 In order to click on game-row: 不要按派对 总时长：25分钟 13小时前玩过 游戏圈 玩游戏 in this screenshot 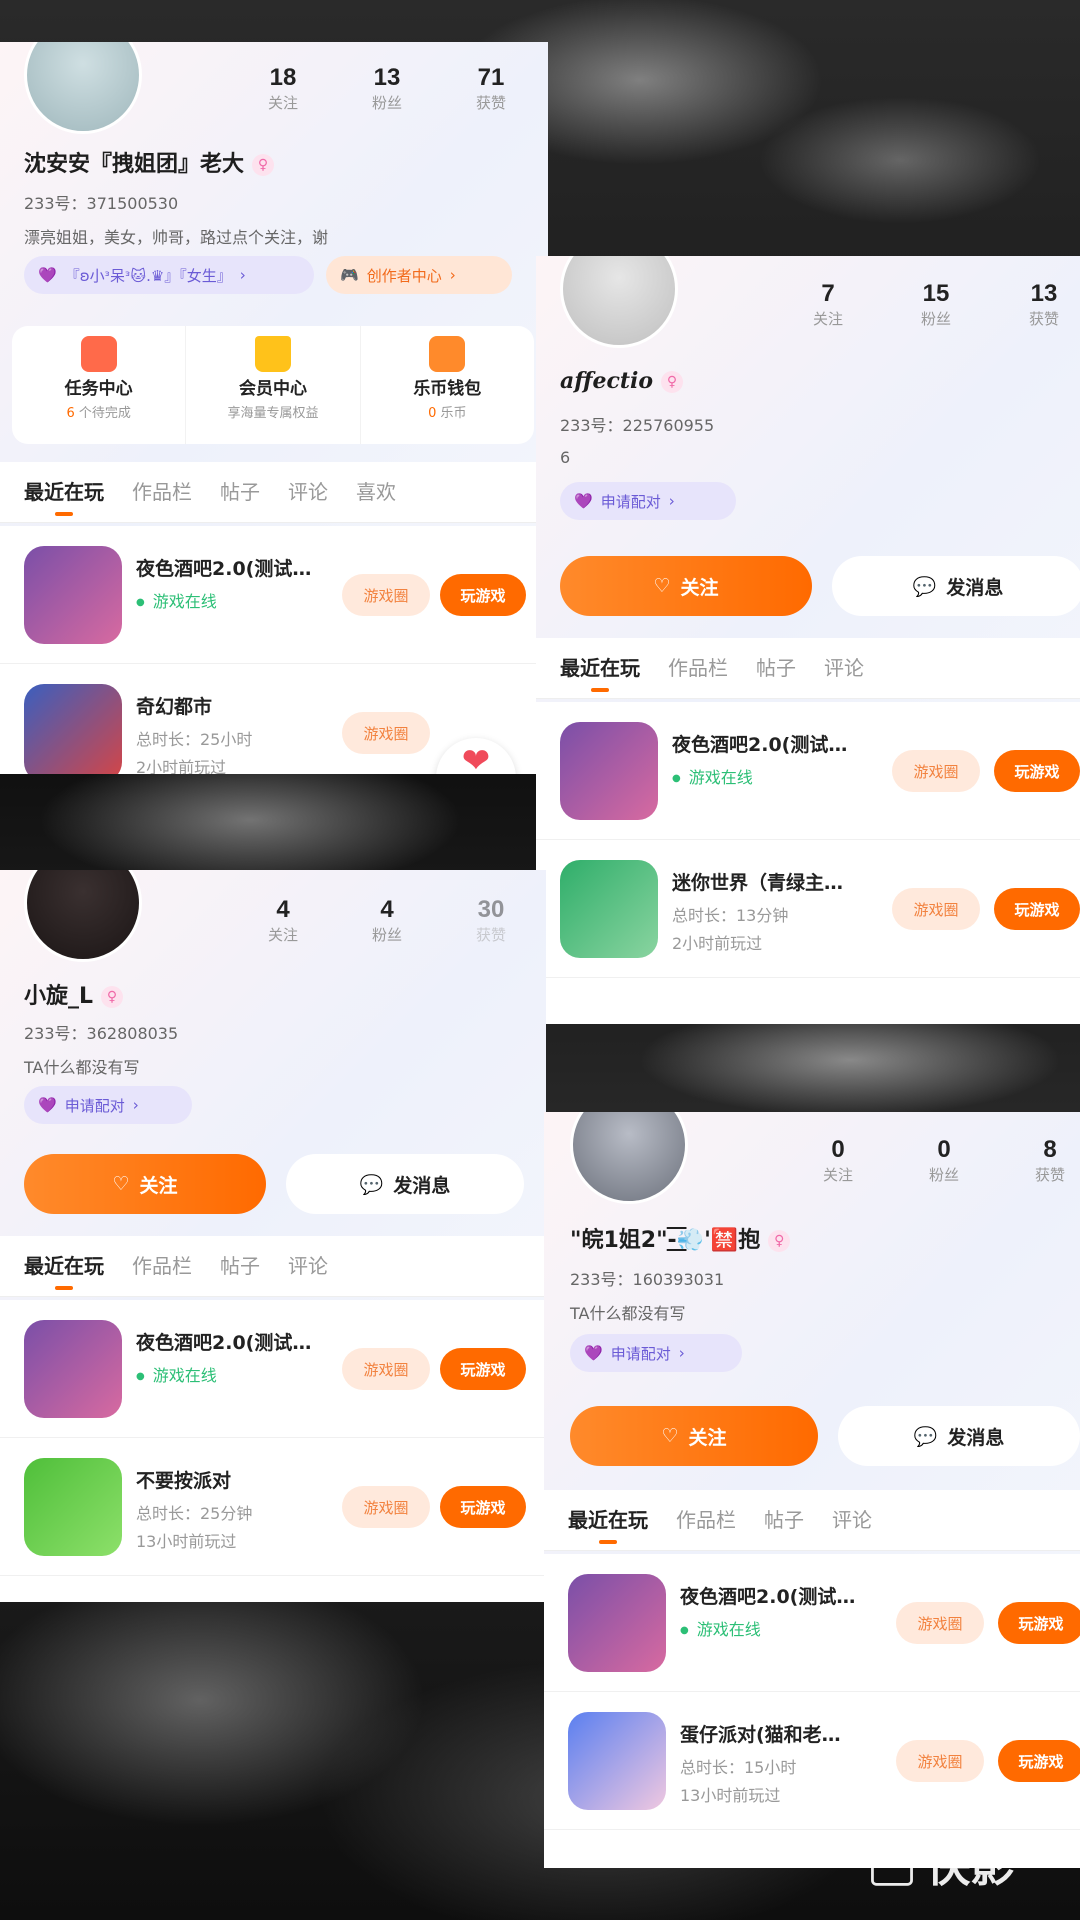, I will do `click(273, 1507)`.